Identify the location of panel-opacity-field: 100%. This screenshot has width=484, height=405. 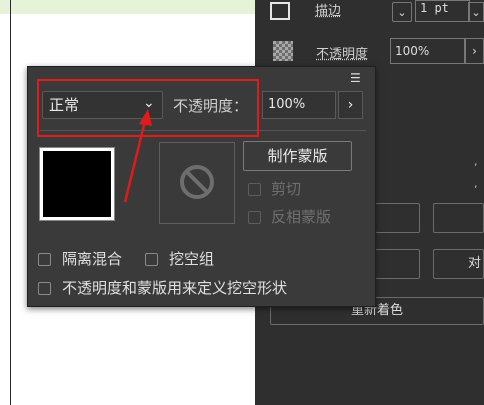
(427, 51).